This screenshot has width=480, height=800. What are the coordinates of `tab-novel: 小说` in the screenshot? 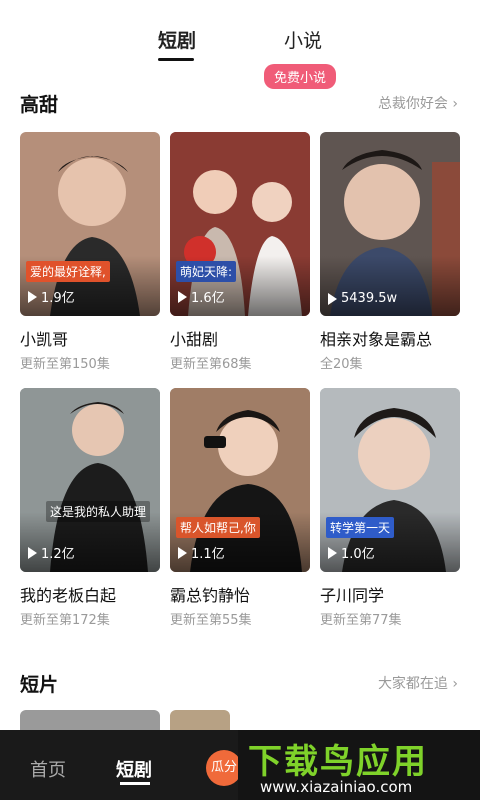 It's located at (303, 39).